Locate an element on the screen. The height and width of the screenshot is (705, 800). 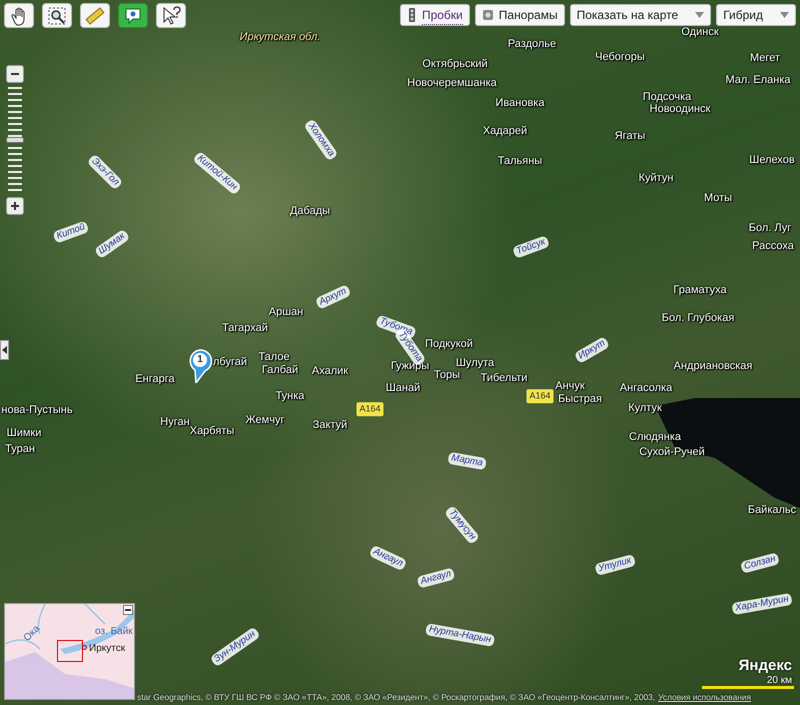
place-label: Новоодинск is located at coordinates (680, 109).